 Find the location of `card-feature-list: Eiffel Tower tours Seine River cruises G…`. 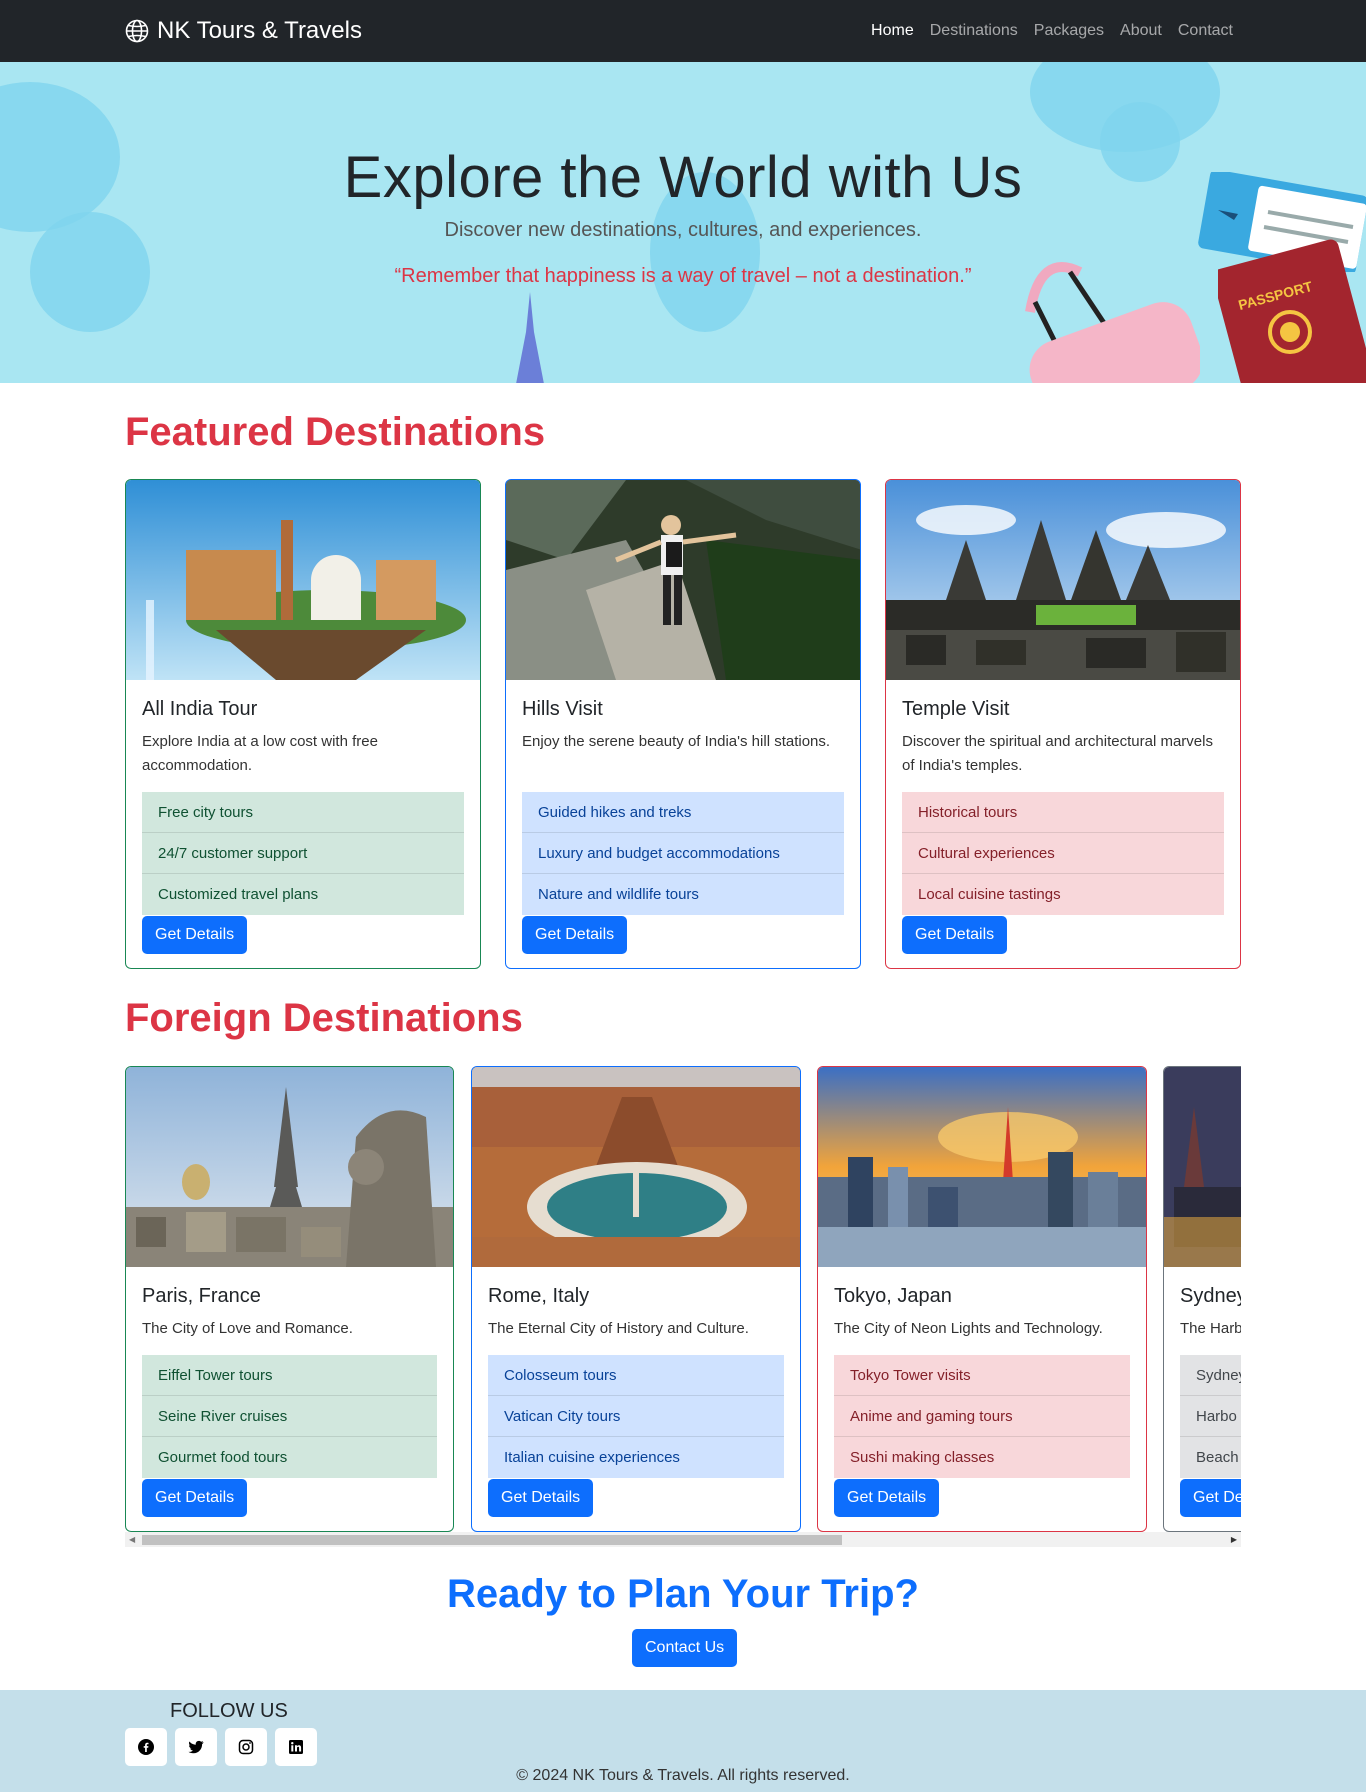

card-feature-list: Eiffel Tower tours Seine River cruises G… is located at coordinates (289, 1416).